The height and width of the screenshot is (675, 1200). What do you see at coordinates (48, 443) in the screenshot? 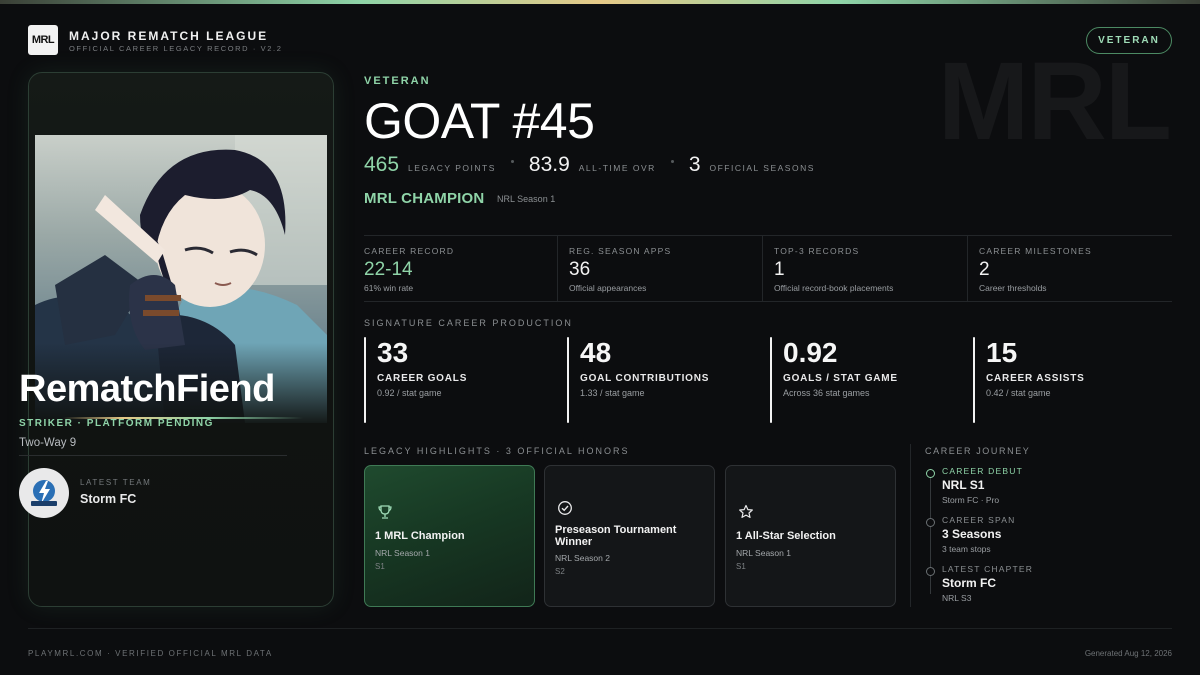
I see `player-mode: Two-Way 9` at bounding box center [48, 443].